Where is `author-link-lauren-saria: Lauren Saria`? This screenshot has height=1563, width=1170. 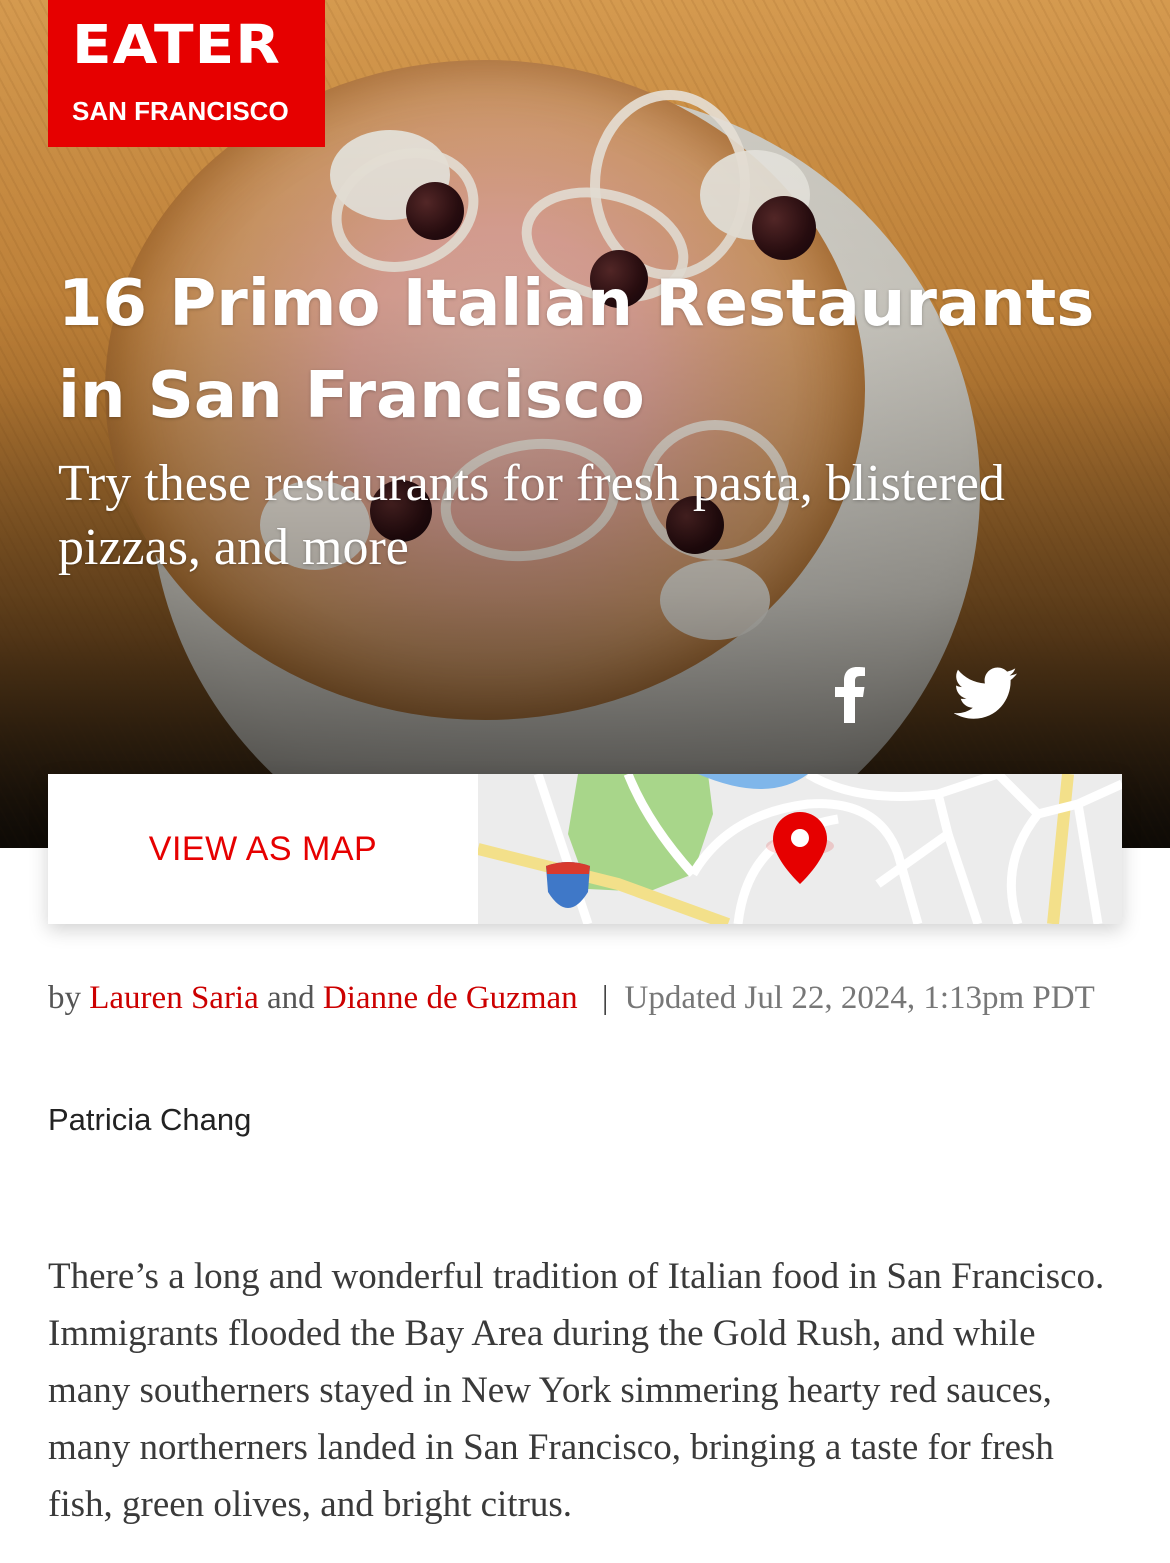 author-link-lauren-saria: Lauren Saria is located at coordinates (174, 998).